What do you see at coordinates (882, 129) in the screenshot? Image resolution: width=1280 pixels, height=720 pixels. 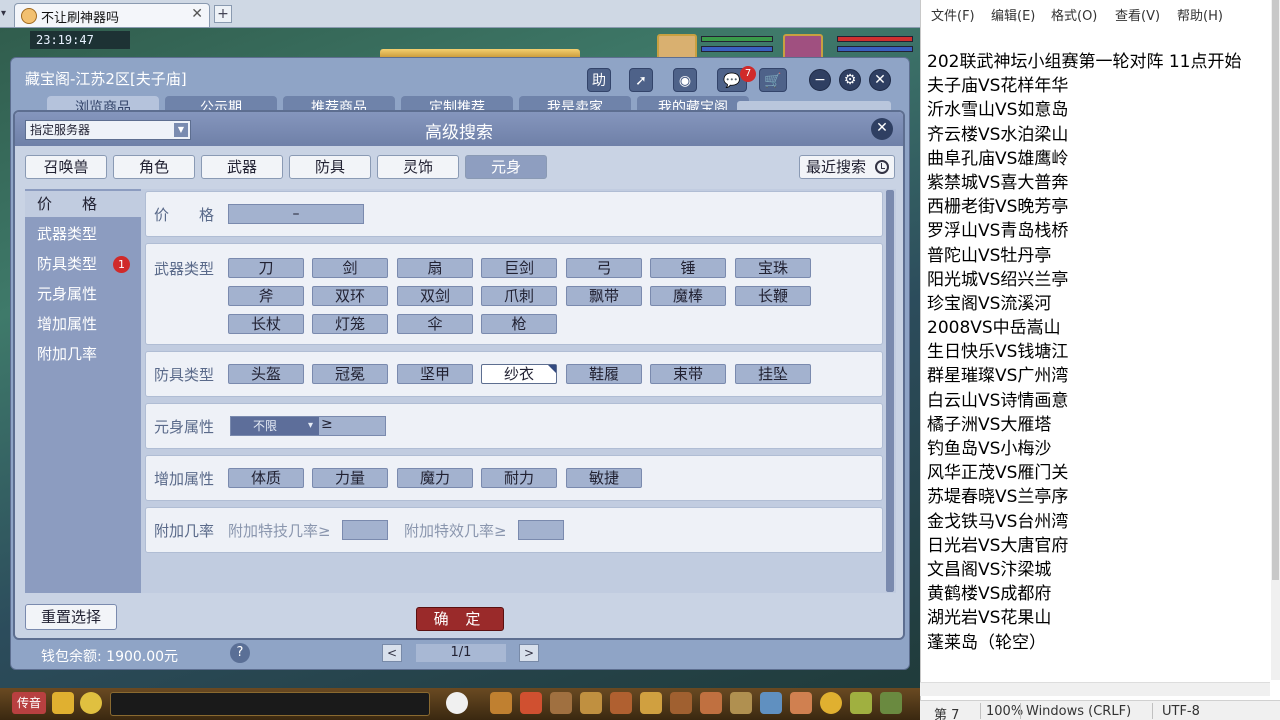 I see `dialog-close-icon: ✕` at bounding box center [882, 129].